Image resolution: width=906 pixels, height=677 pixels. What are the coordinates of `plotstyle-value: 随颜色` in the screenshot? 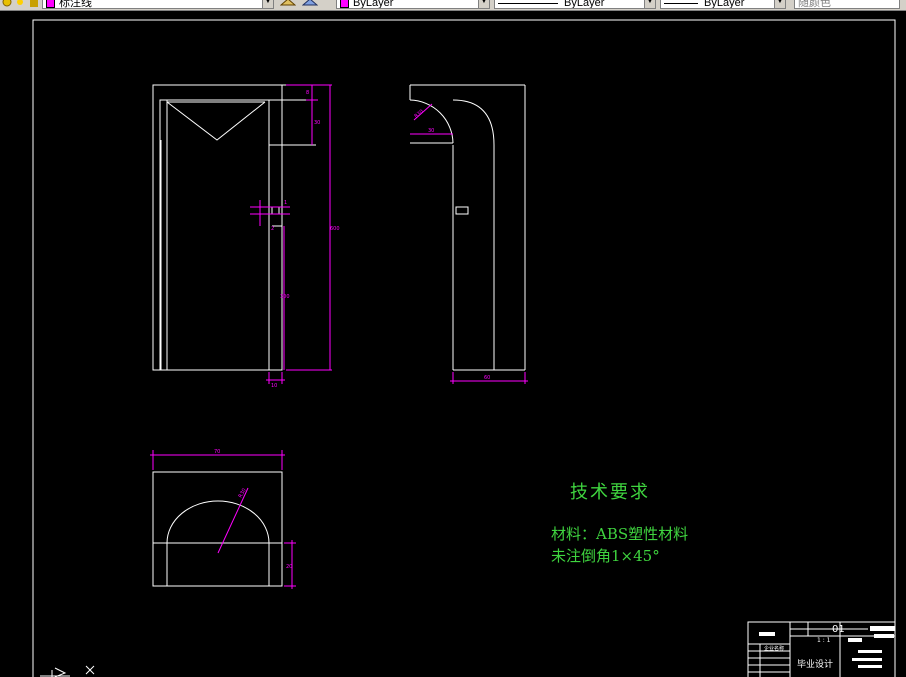 It's located at (814, 4).